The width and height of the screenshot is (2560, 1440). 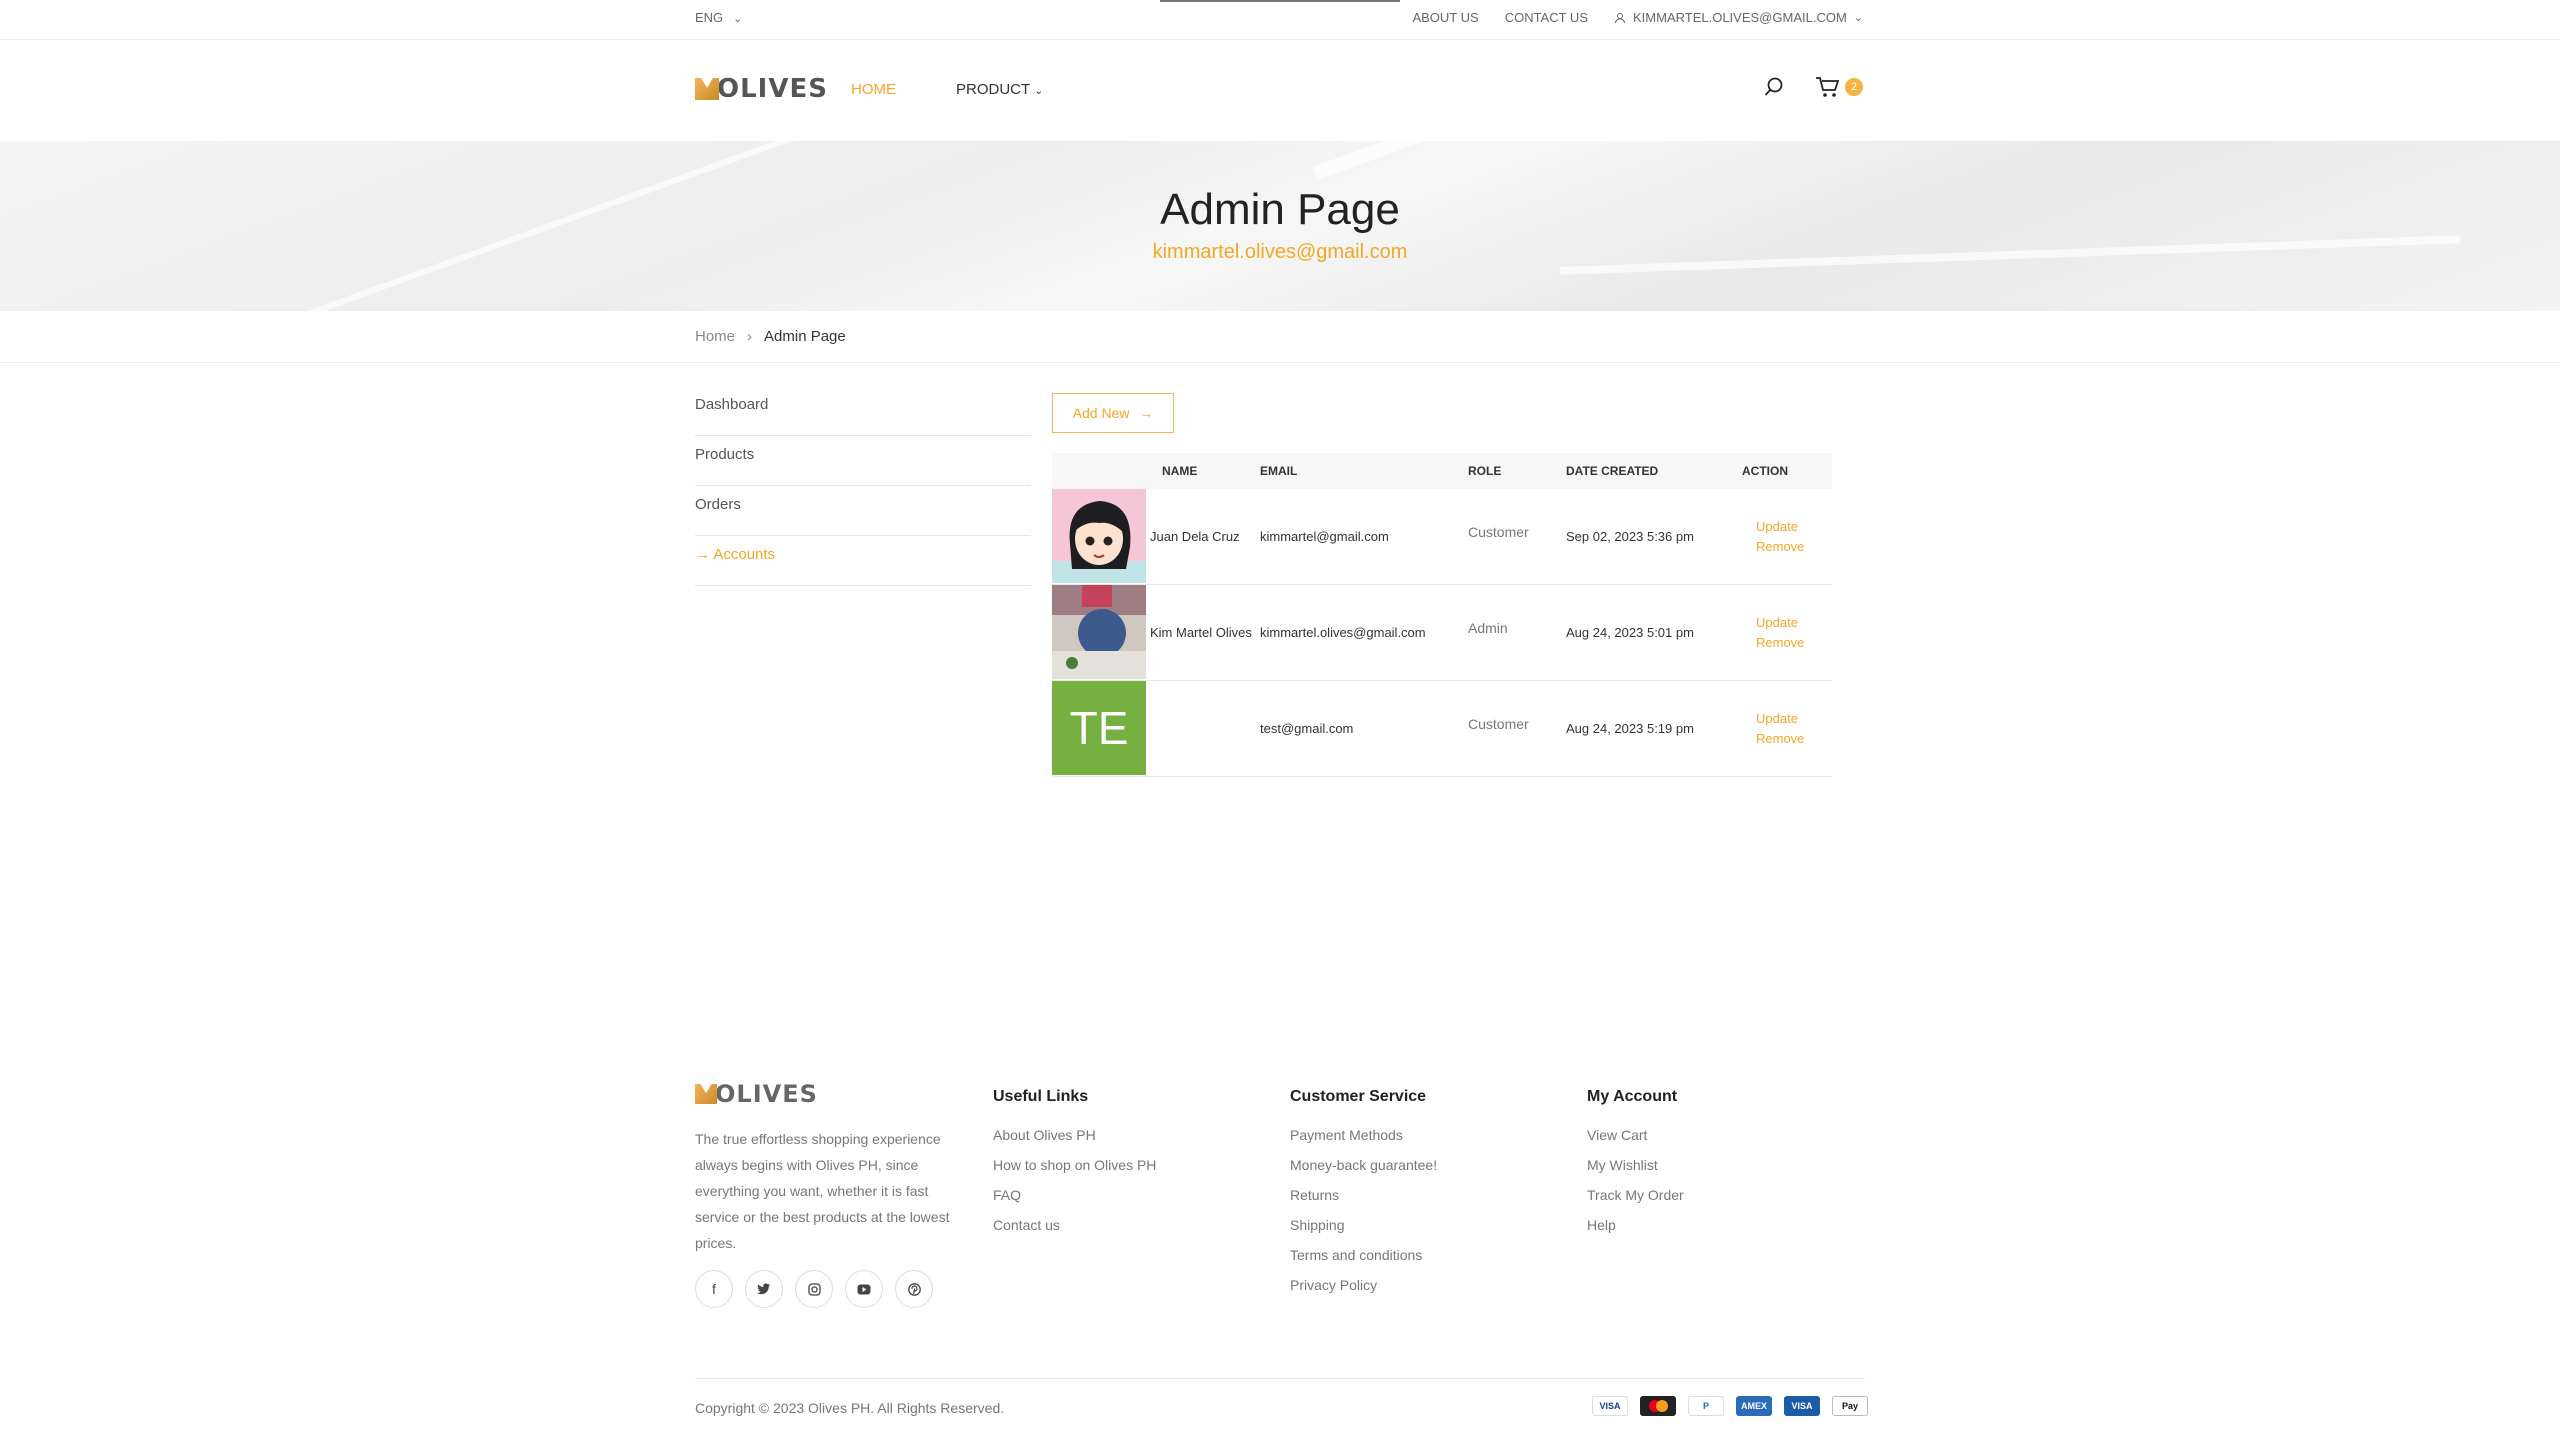 I want to click on page-banner: Admin Page kimmartel.olives@gmail.com, so click(x=1280, y=226).